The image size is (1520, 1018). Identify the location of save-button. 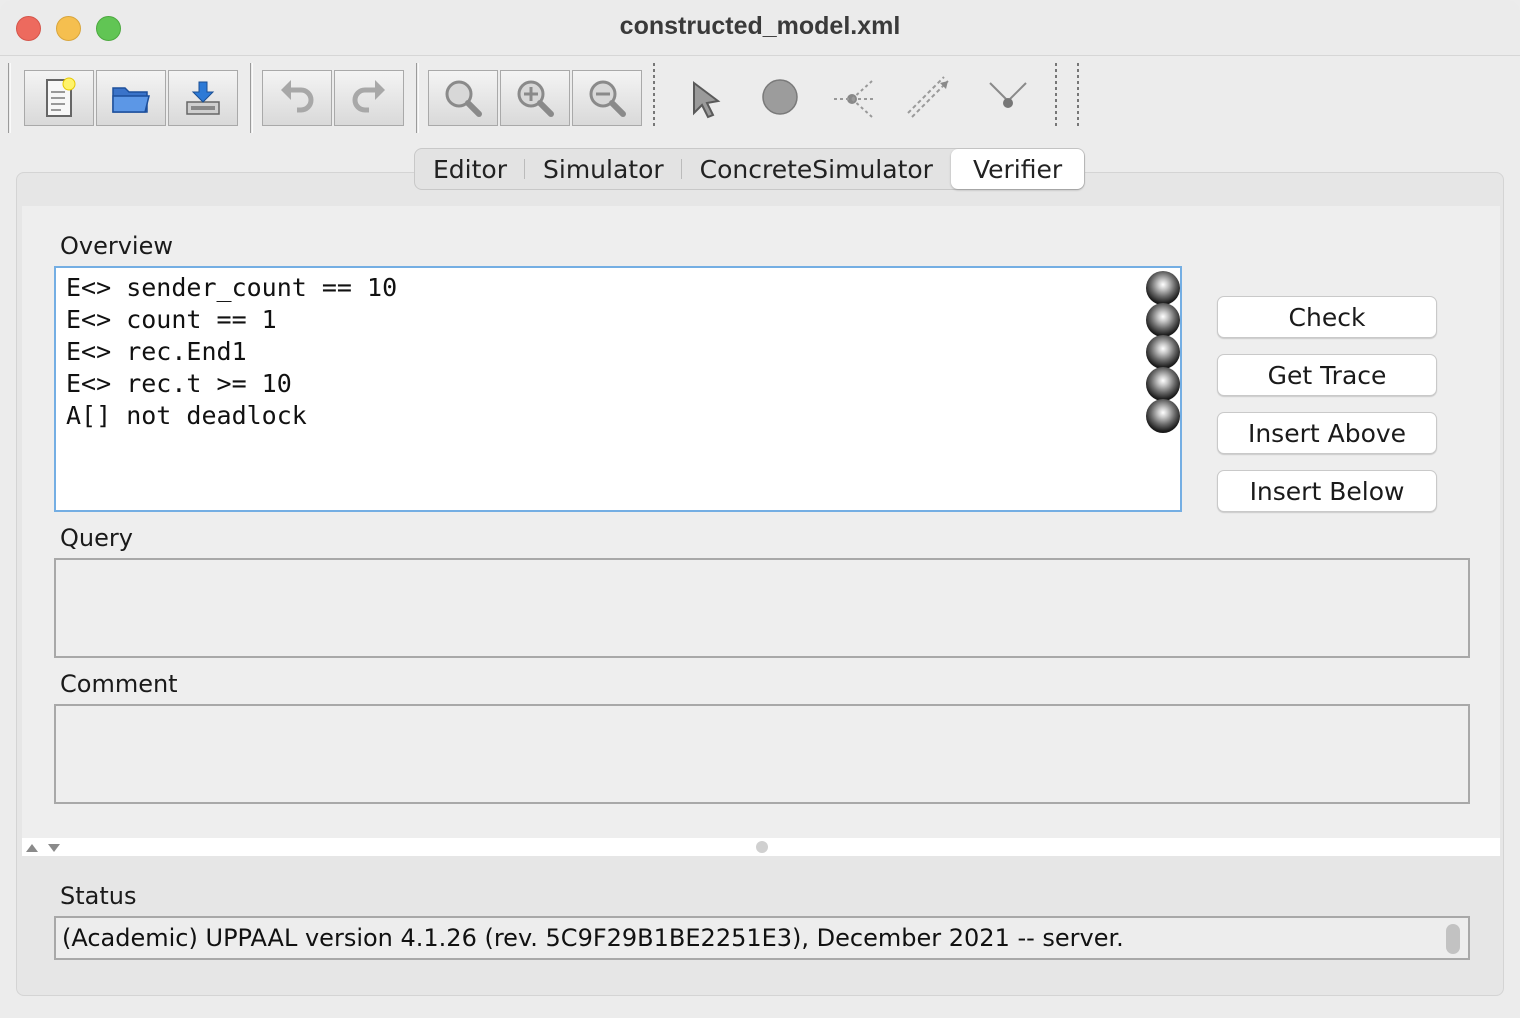
(203, 98).